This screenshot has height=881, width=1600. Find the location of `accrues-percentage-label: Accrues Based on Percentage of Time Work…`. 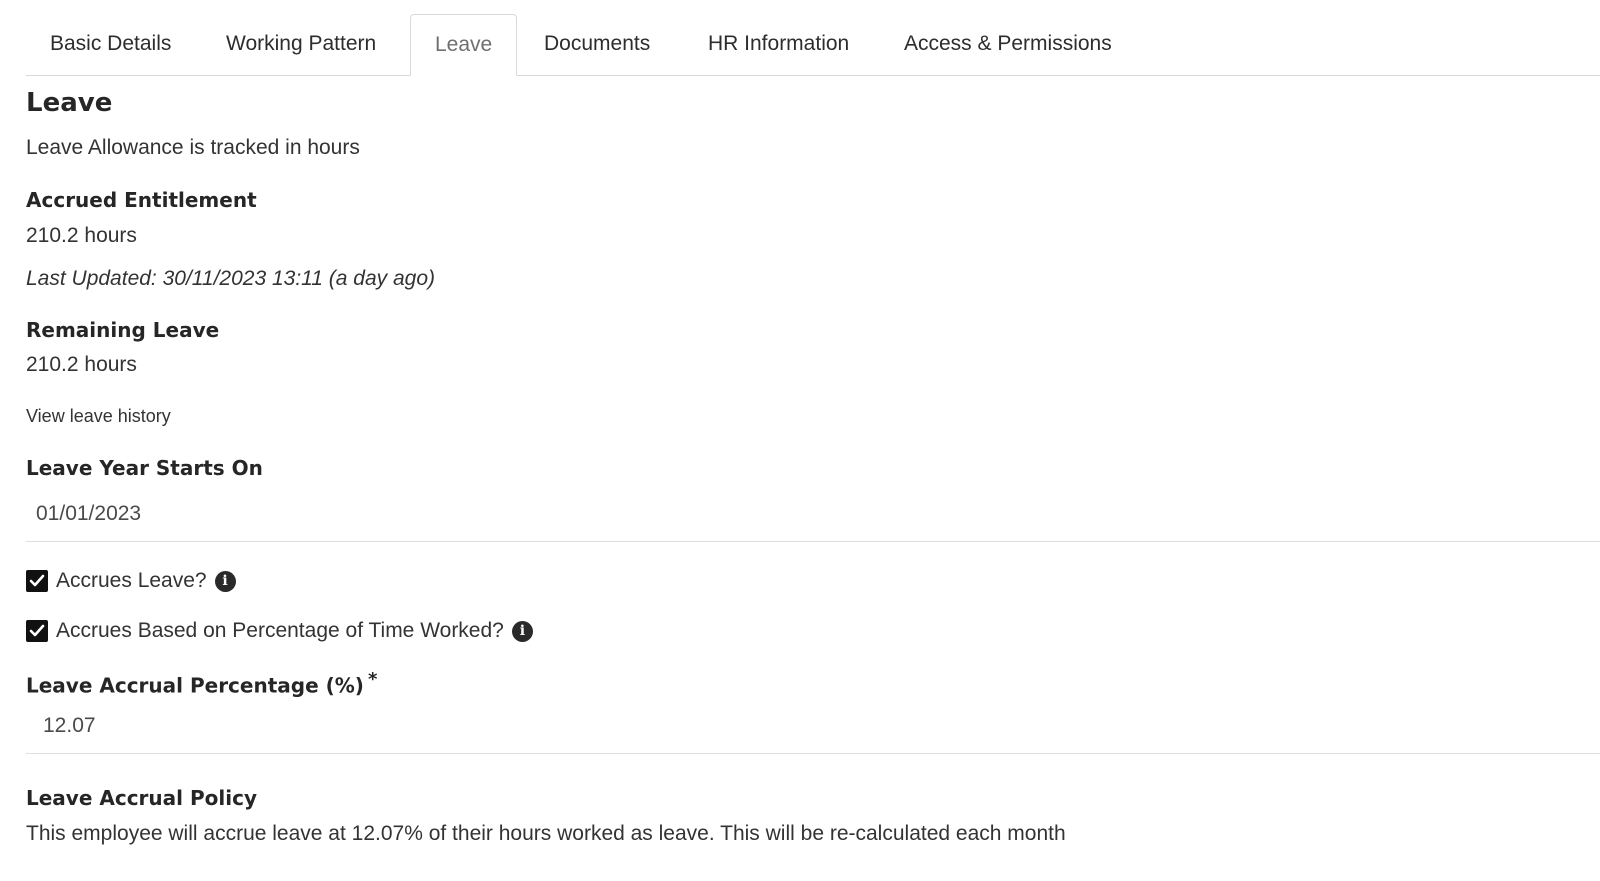

accrues-percentage-label: Accrues Based on Percentage of Time Work… is located at coordinates (280, 630).